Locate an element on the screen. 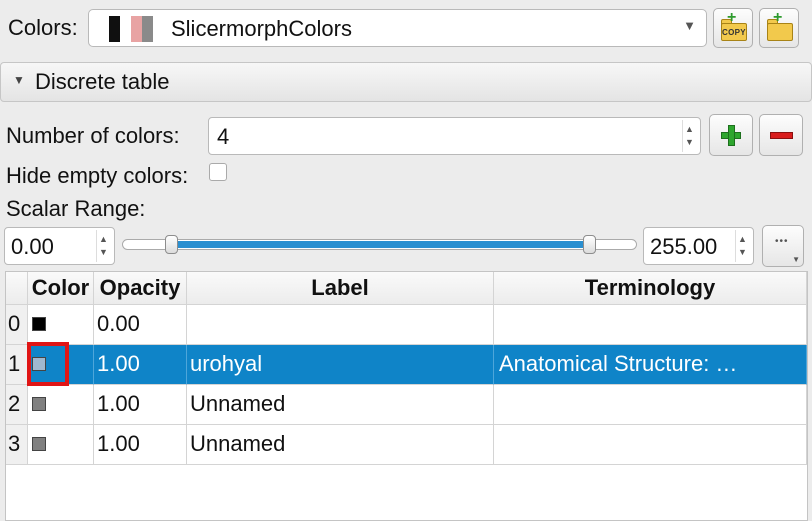 The width and height of the screenshot is (812, 521). table-row: 0 0.00 is located at coordinates (406, 325).